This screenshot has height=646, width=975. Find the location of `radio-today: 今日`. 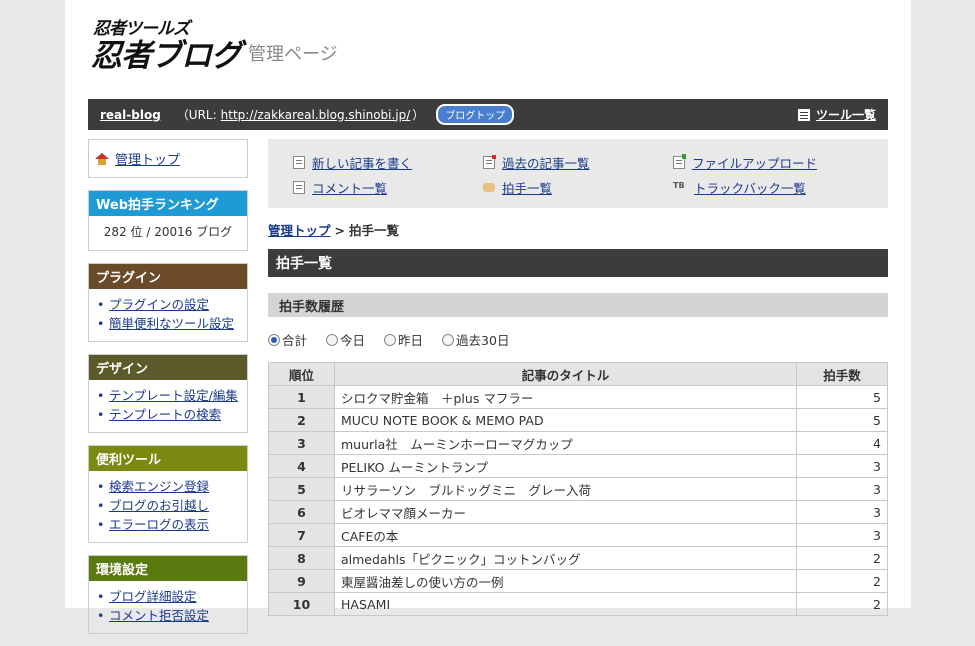

radio-today: 今日 is located at coordinates (345, 339).